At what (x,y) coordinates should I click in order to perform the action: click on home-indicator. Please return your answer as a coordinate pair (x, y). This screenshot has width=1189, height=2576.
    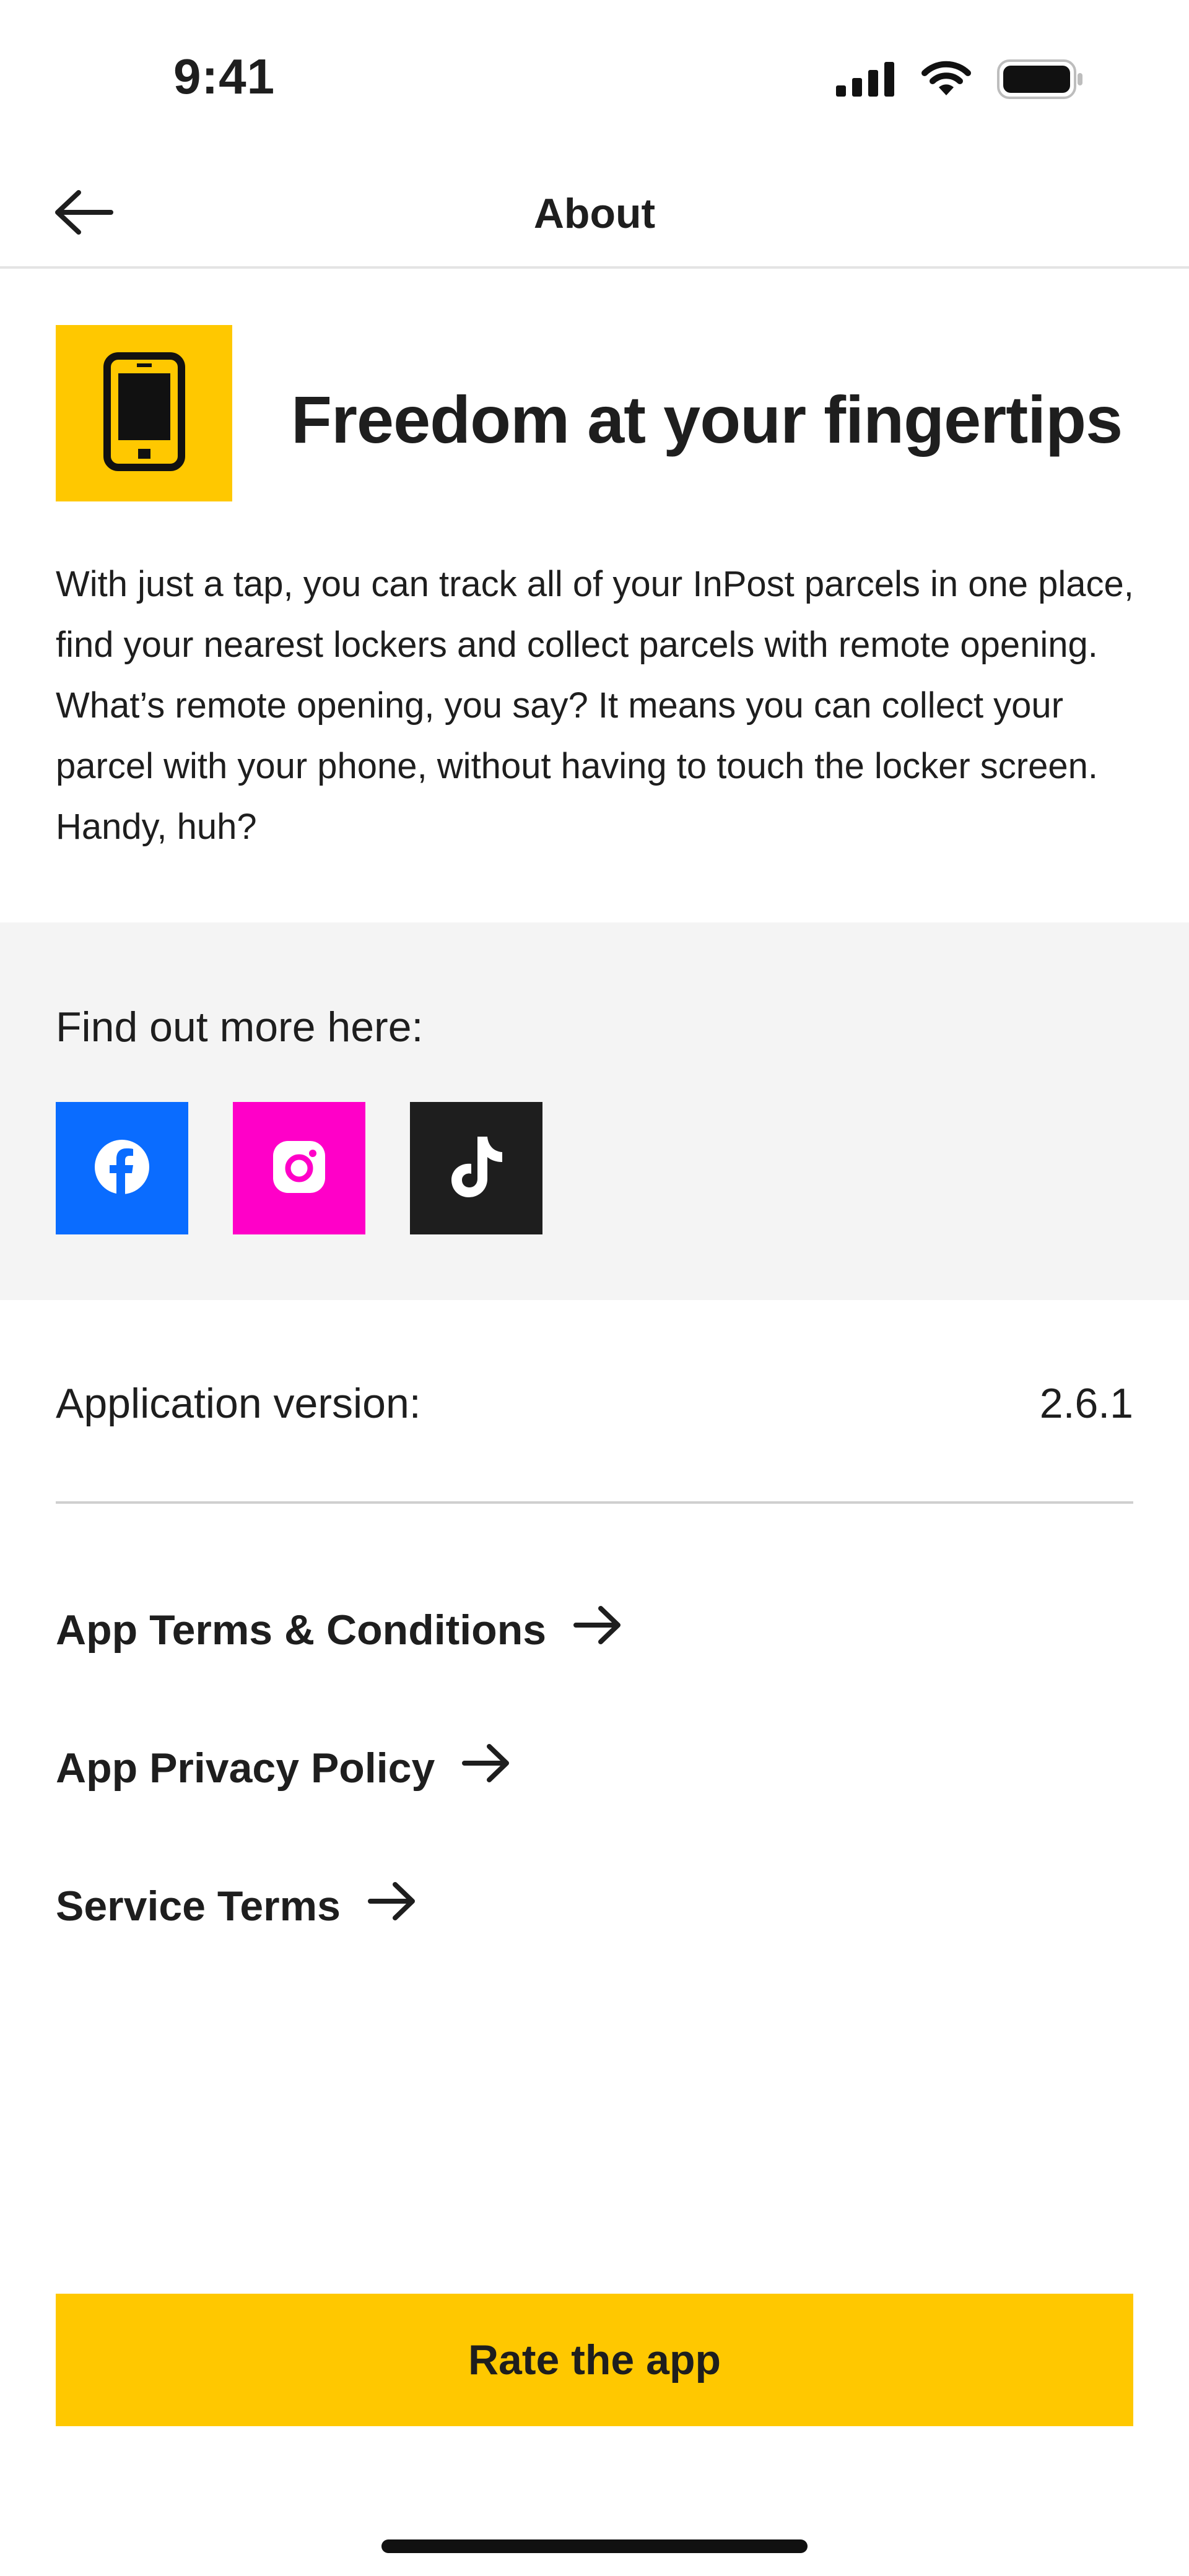
    Looking at the image, I should click on (594, 2546).